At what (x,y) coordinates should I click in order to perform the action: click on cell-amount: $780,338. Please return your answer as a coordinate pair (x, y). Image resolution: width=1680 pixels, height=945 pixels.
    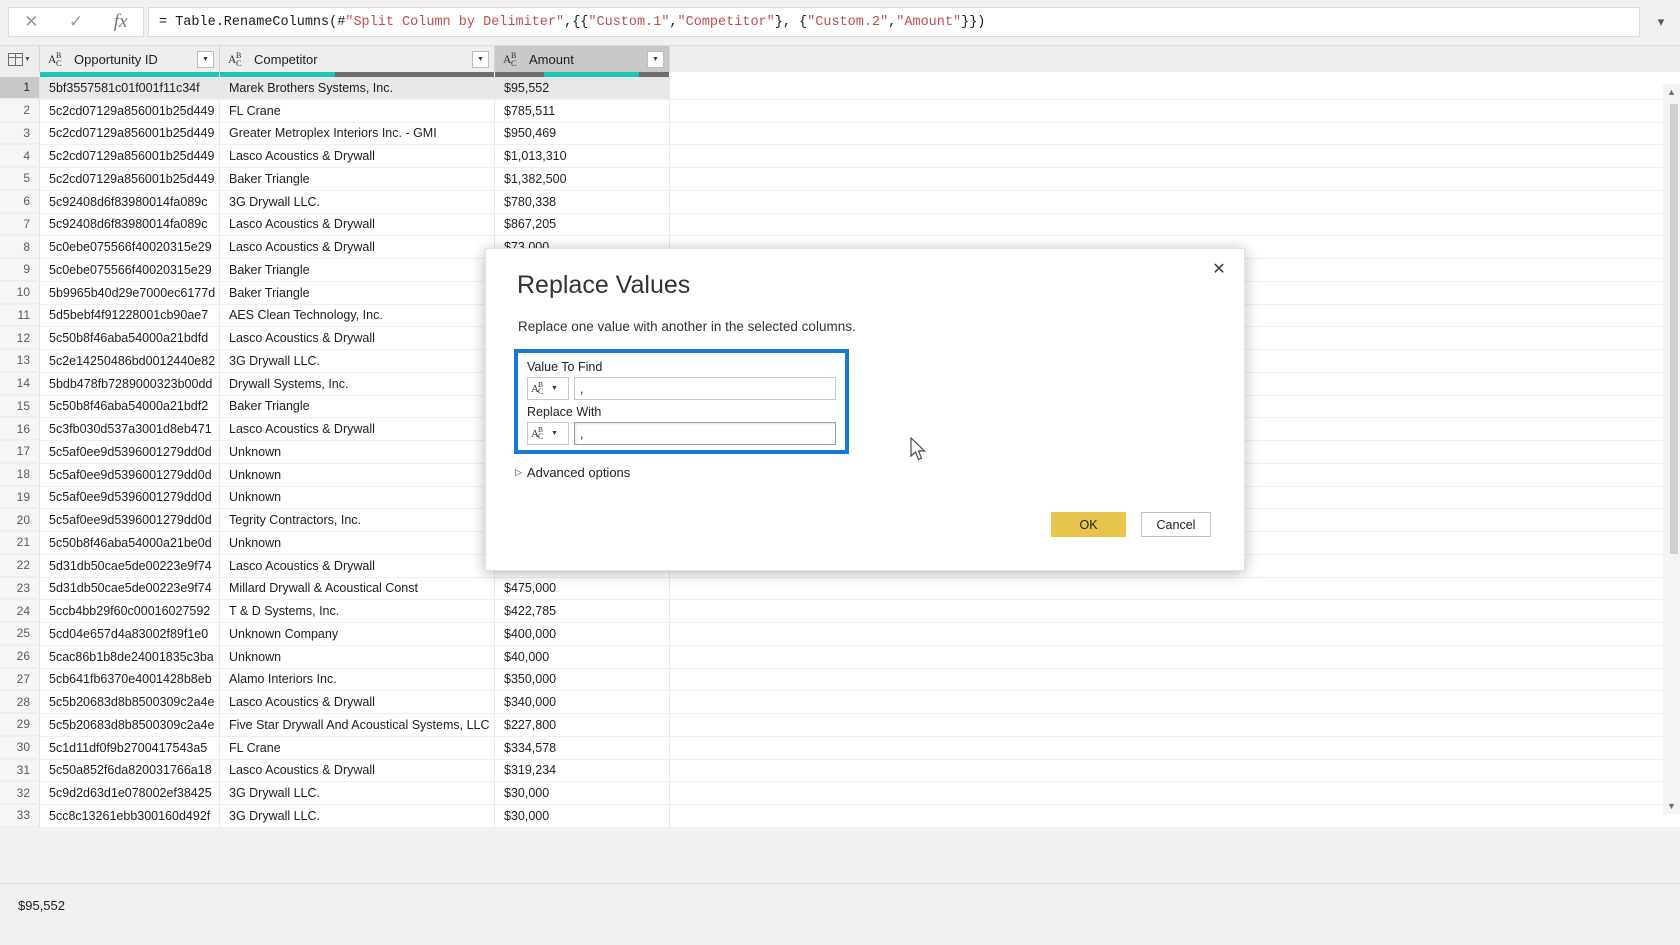
    Looking at the image, I should click on (582, 201).